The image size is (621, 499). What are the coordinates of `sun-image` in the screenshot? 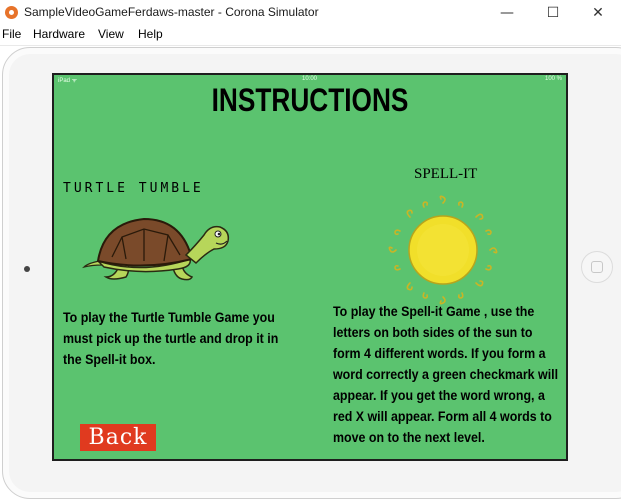 It's located at (443, 250).